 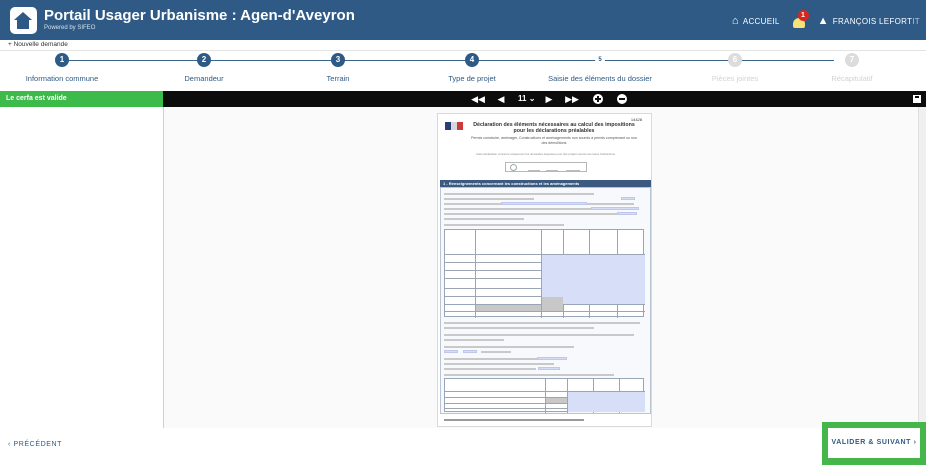 What do you see at coordinates (917, 99) in the screenshot?
I see `save-icon` at bounding box center [917, 99].